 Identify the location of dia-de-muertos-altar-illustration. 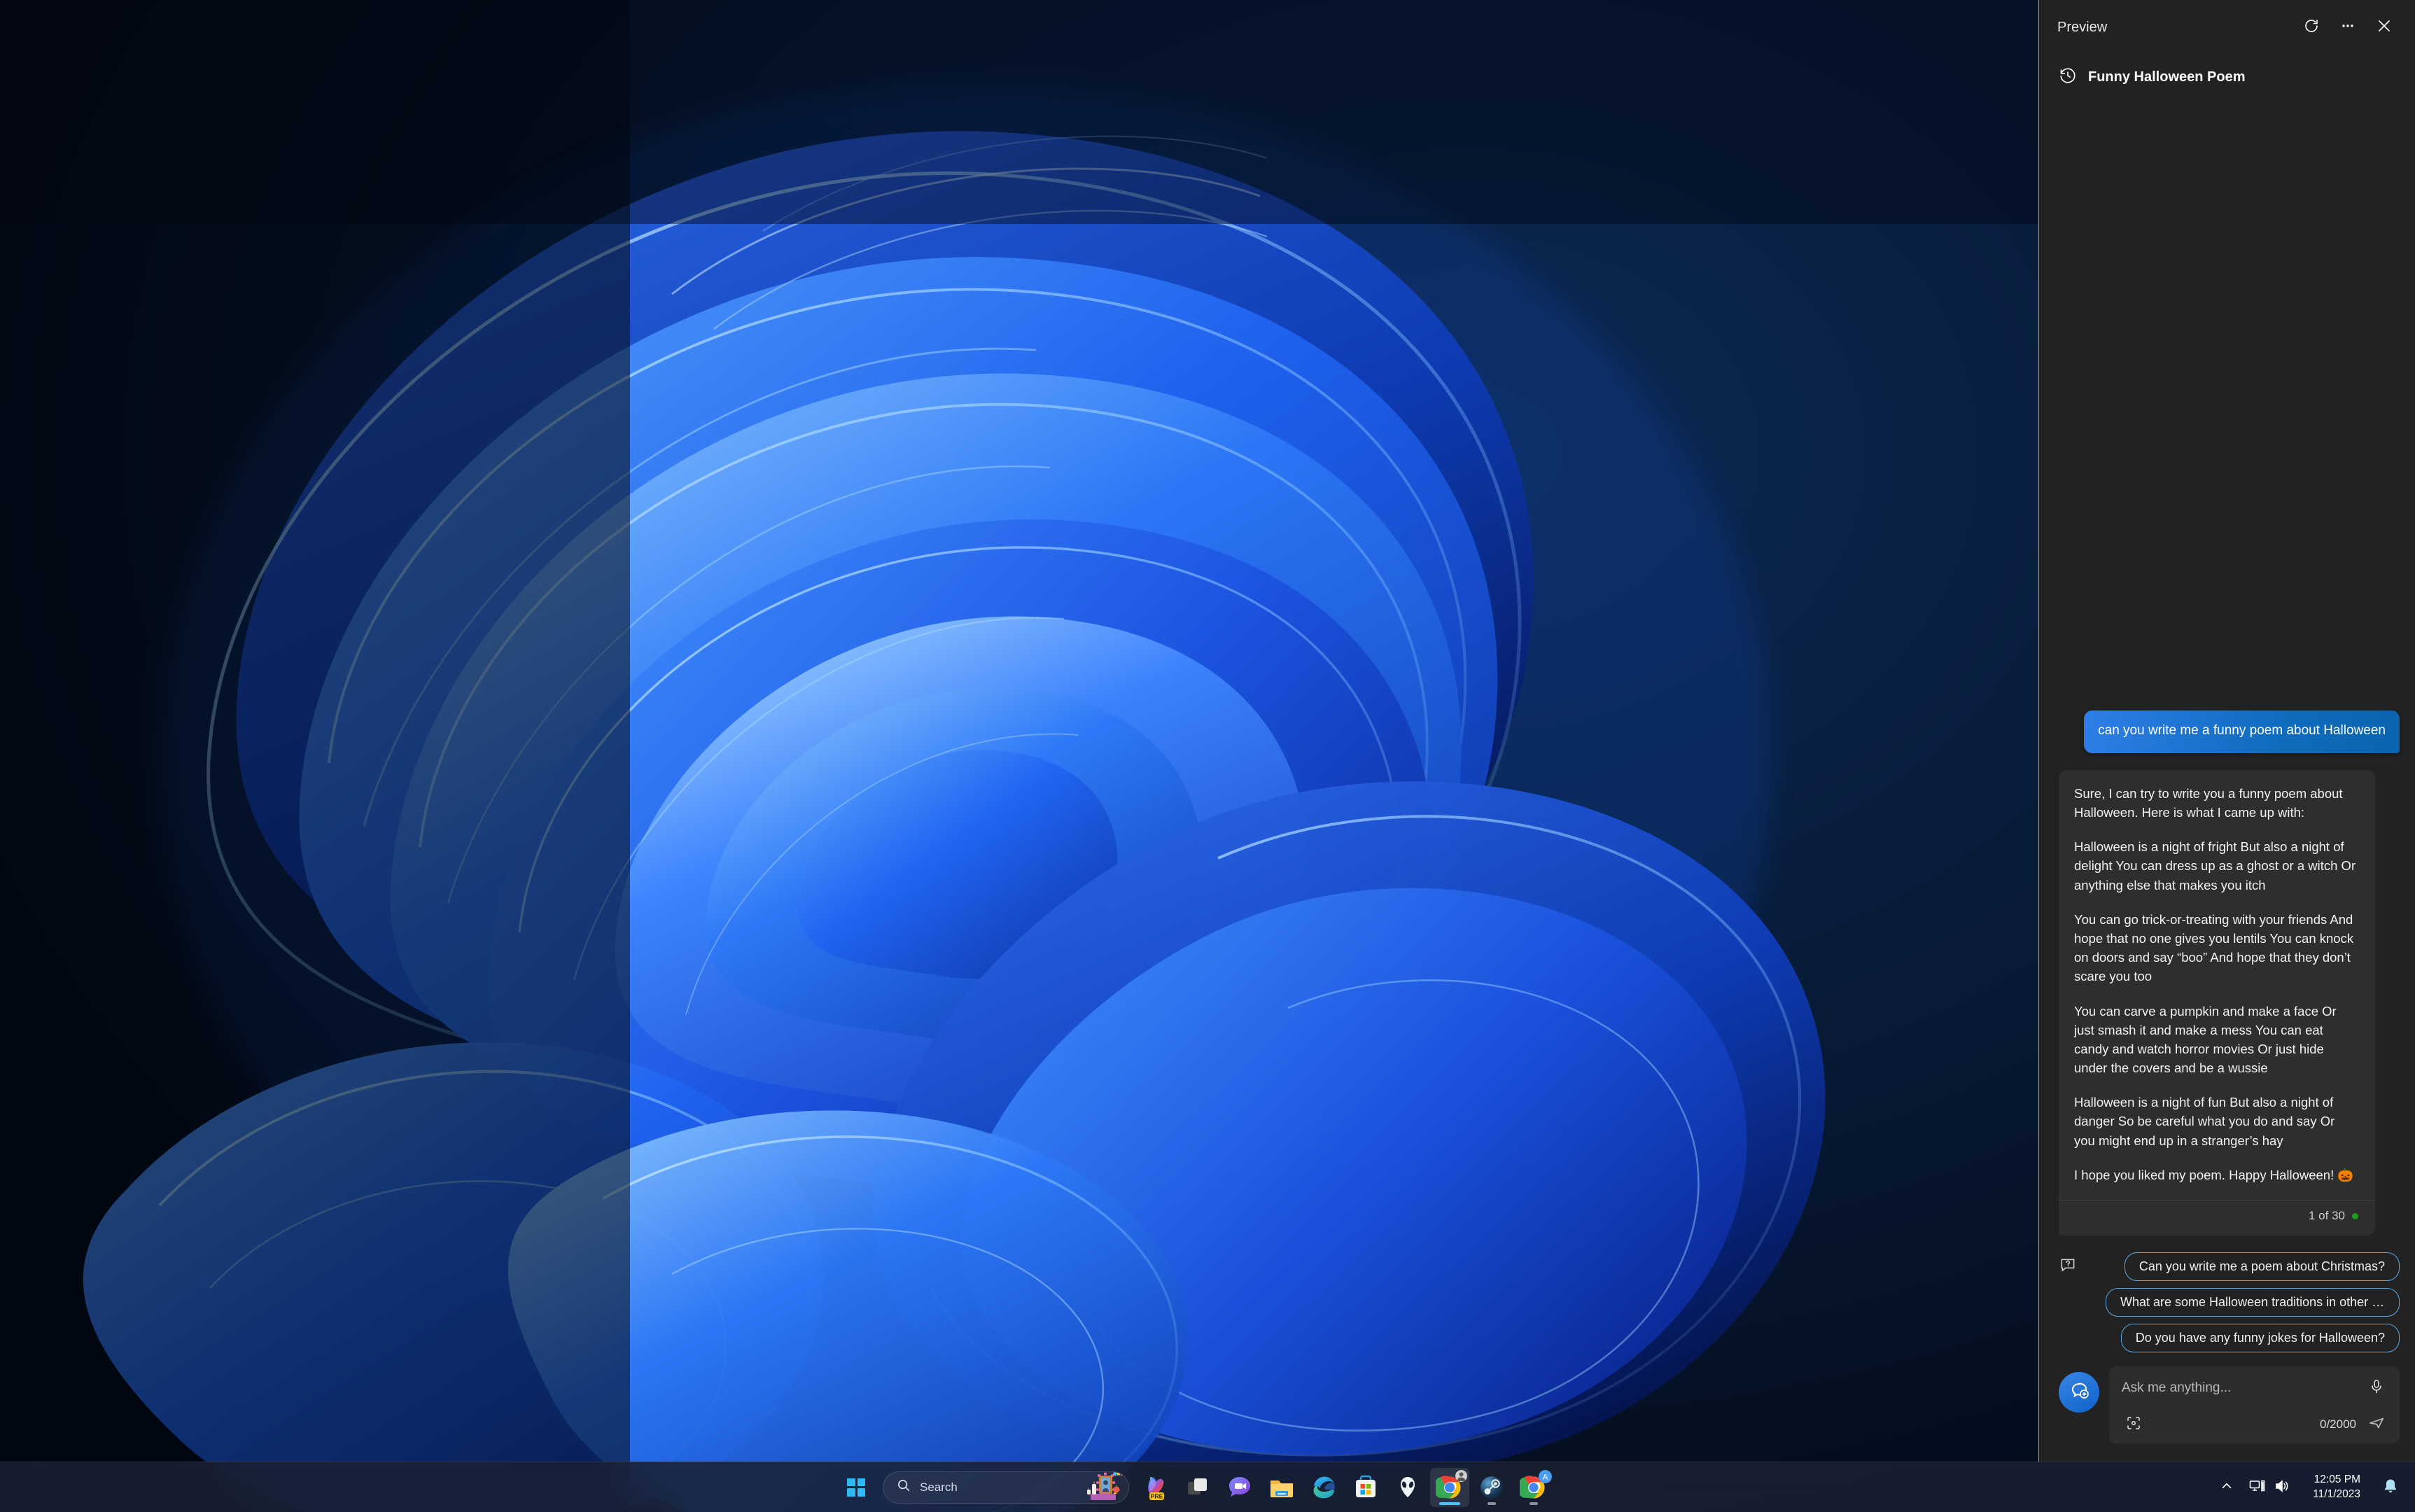
(1102, 1487).